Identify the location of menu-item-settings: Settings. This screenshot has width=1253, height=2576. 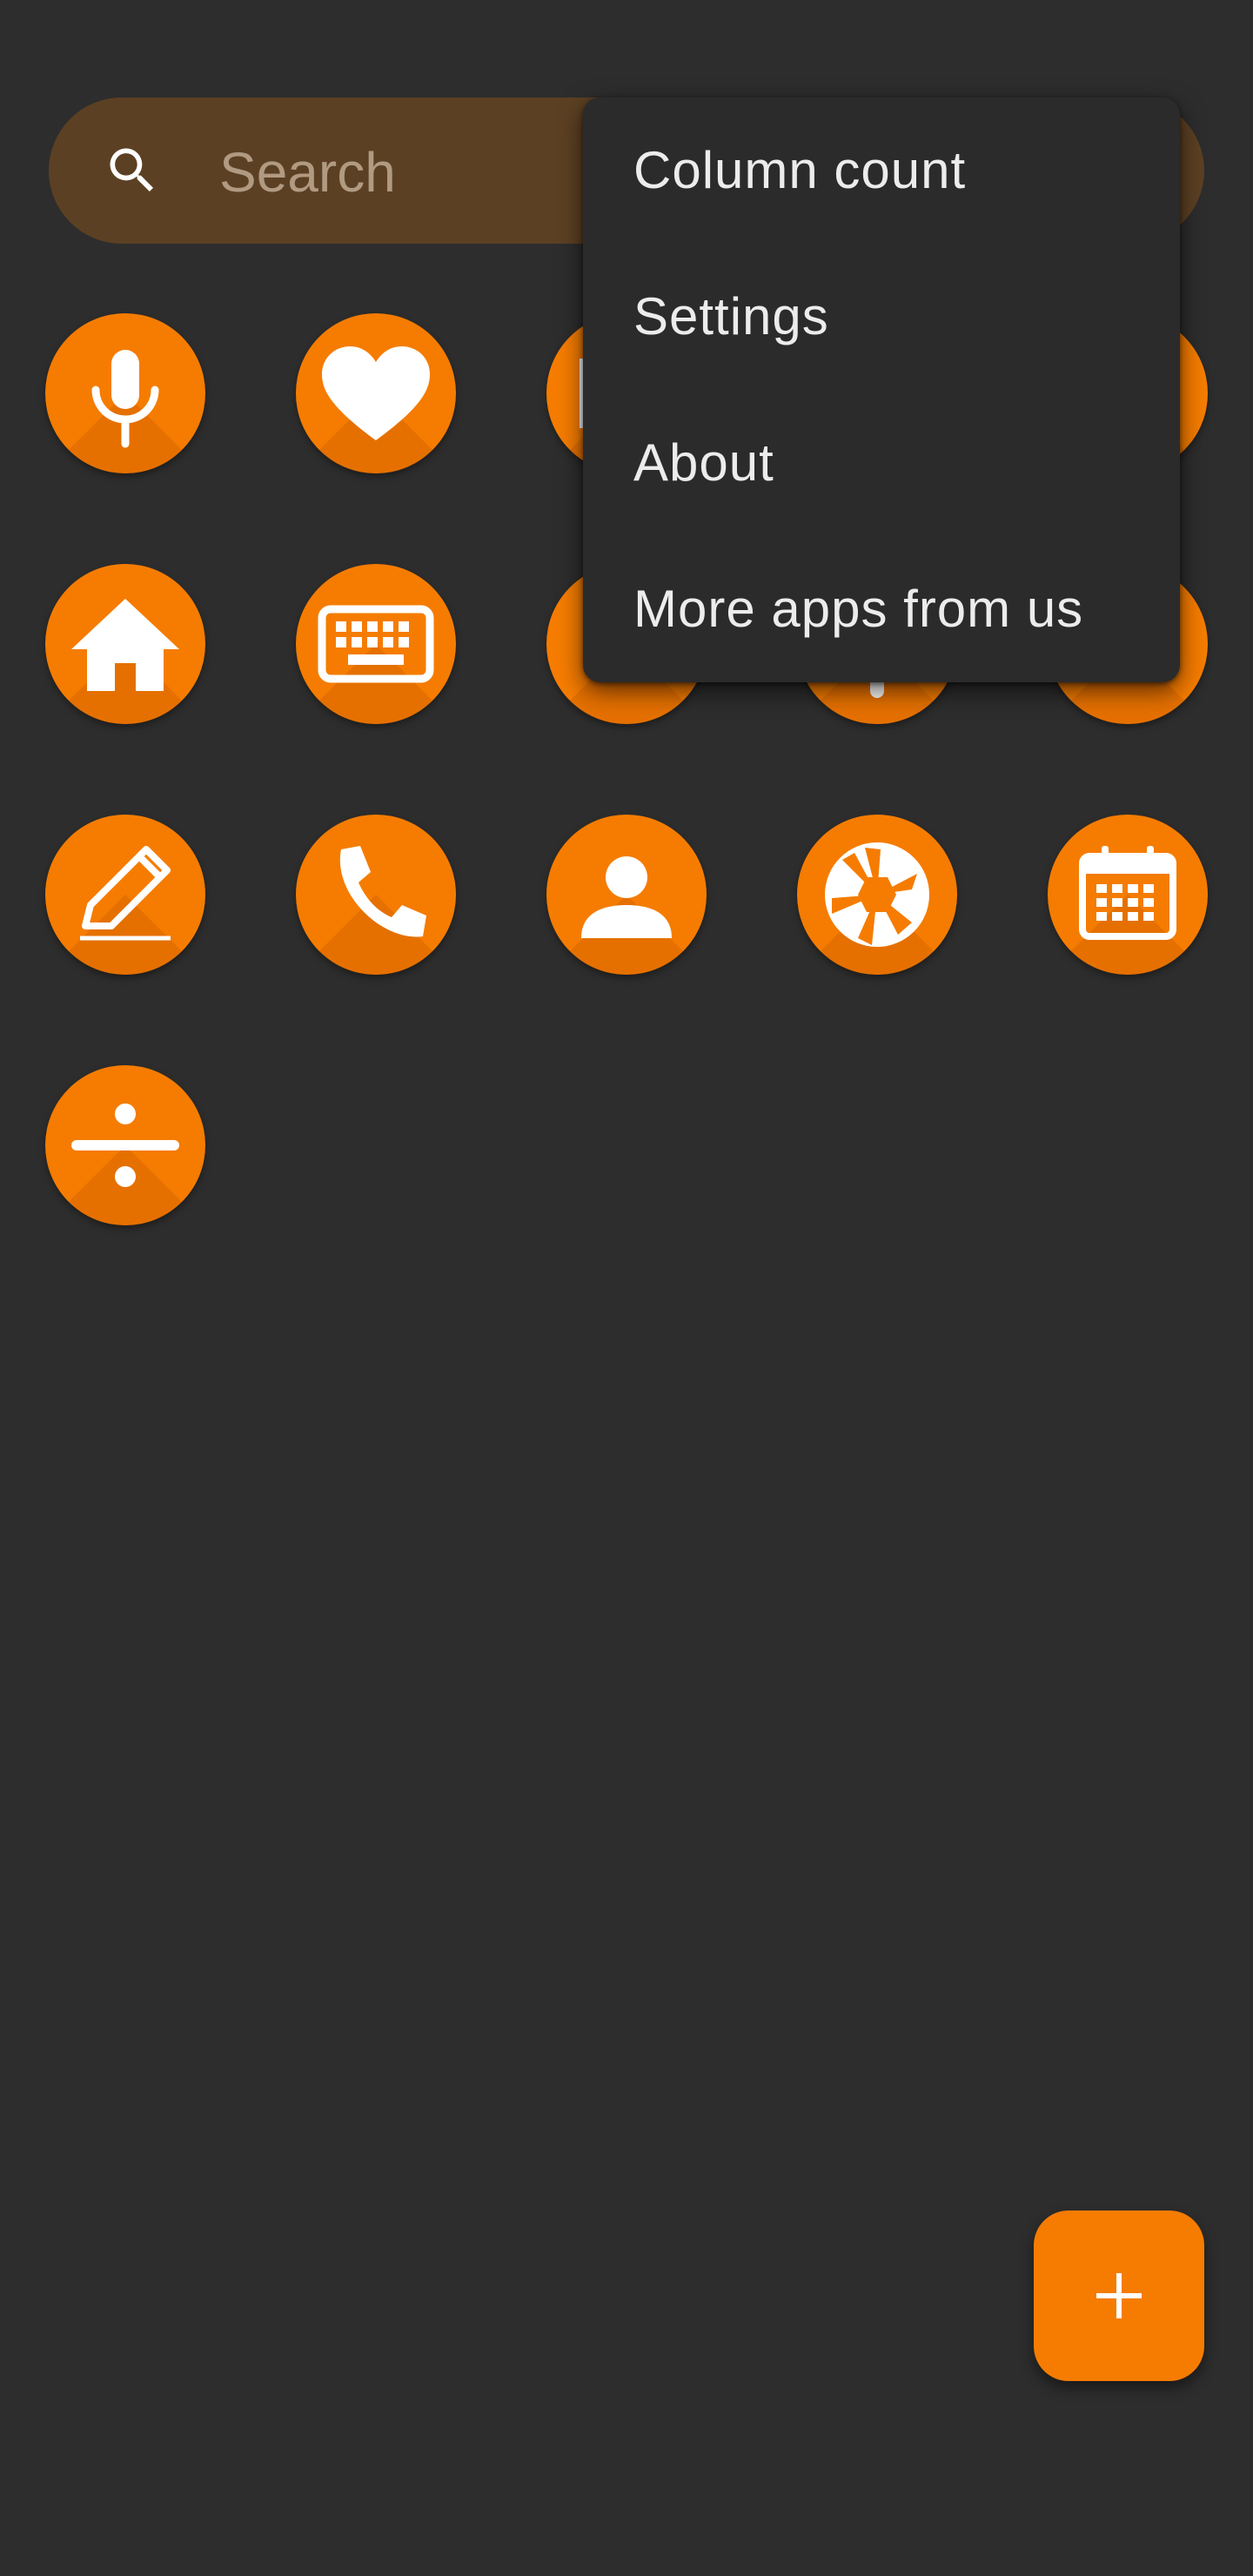
(881, 317).